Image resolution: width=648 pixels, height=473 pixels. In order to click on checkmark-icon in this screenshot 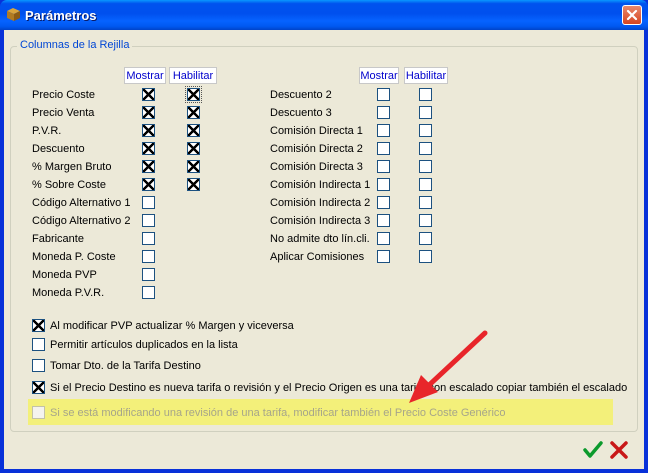, I will do `click(593, 449)`.